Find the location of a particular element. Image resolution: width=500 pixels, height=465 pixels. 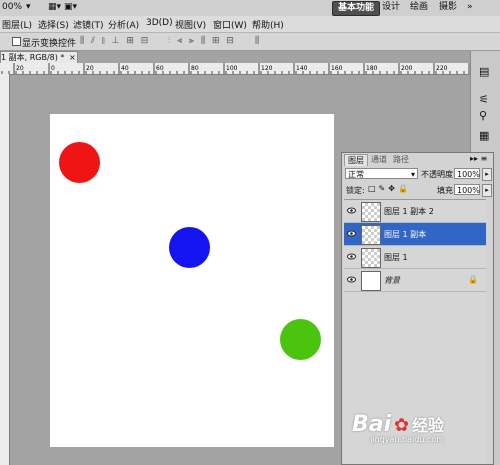

menu-help: 帮助(H) is located at coordinates (268, 24).